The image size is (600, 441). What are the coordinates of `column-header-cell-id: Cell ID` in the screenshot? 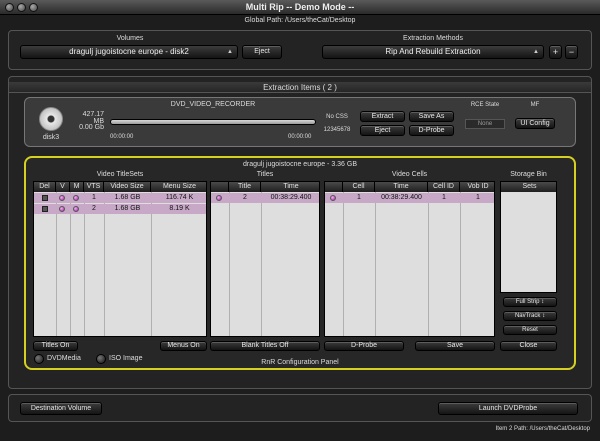 It's located at (444, 187).